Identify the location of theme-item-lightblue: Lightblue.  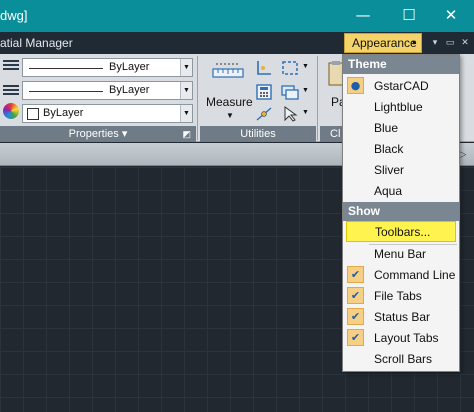
(401, 106).